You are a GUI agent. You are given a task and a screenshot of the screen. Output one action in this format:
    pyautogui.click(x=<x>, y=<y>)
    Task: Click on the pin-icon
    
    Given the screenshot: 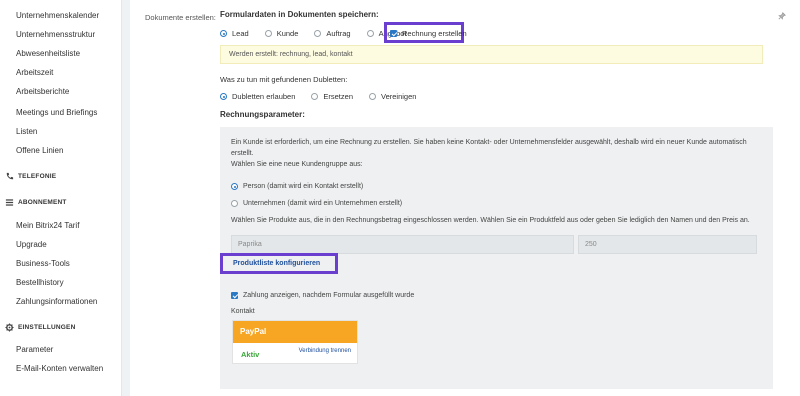 What is the action you would take?
    pyautogui.click(x=782, y=16)
    